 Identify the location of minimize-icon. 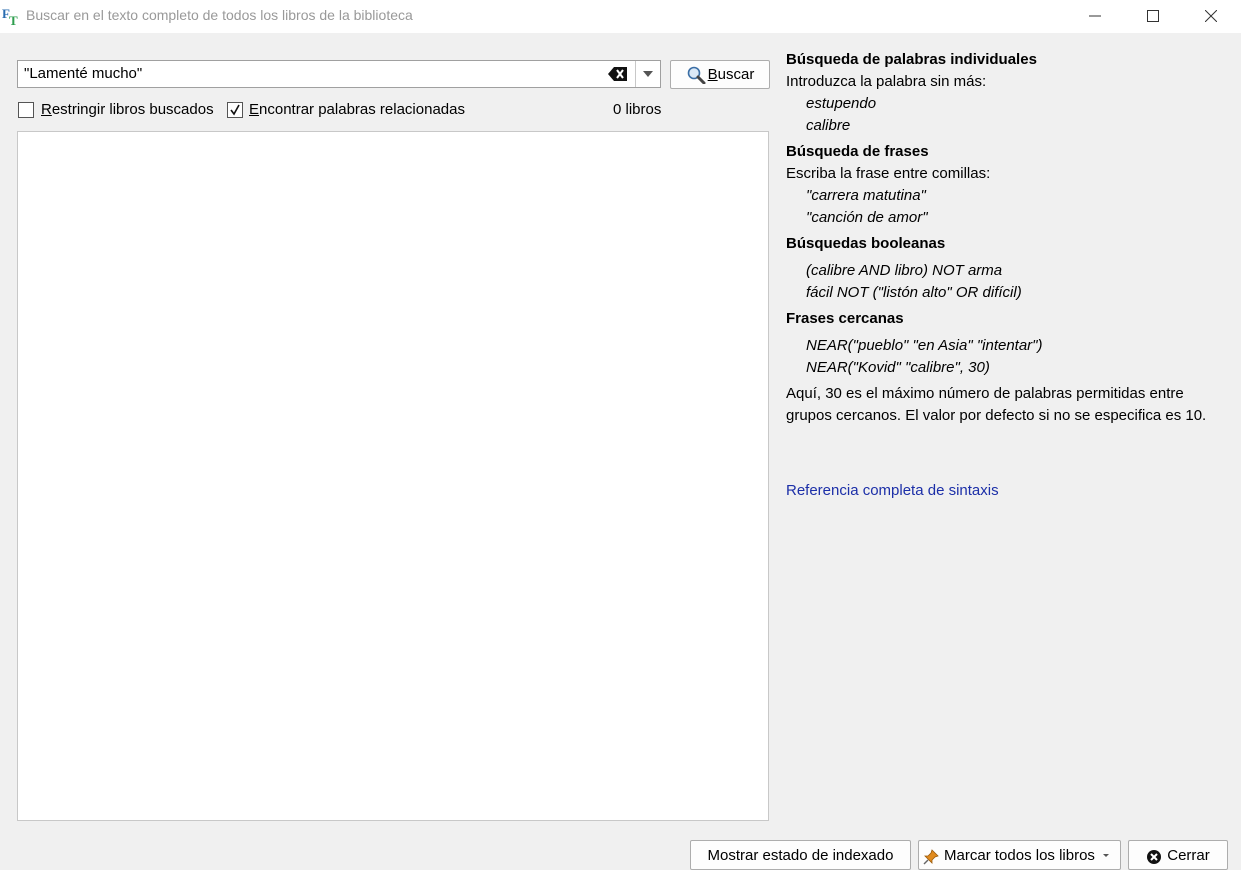
(1095, 16).